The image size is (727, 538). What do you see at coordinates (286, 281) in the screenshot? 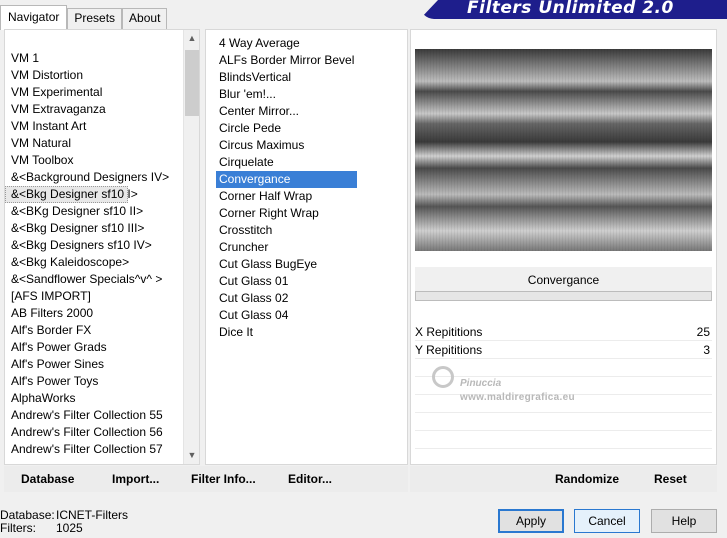
I see `filter-item: Cut Glass 01` at bounding box center [286, 281].